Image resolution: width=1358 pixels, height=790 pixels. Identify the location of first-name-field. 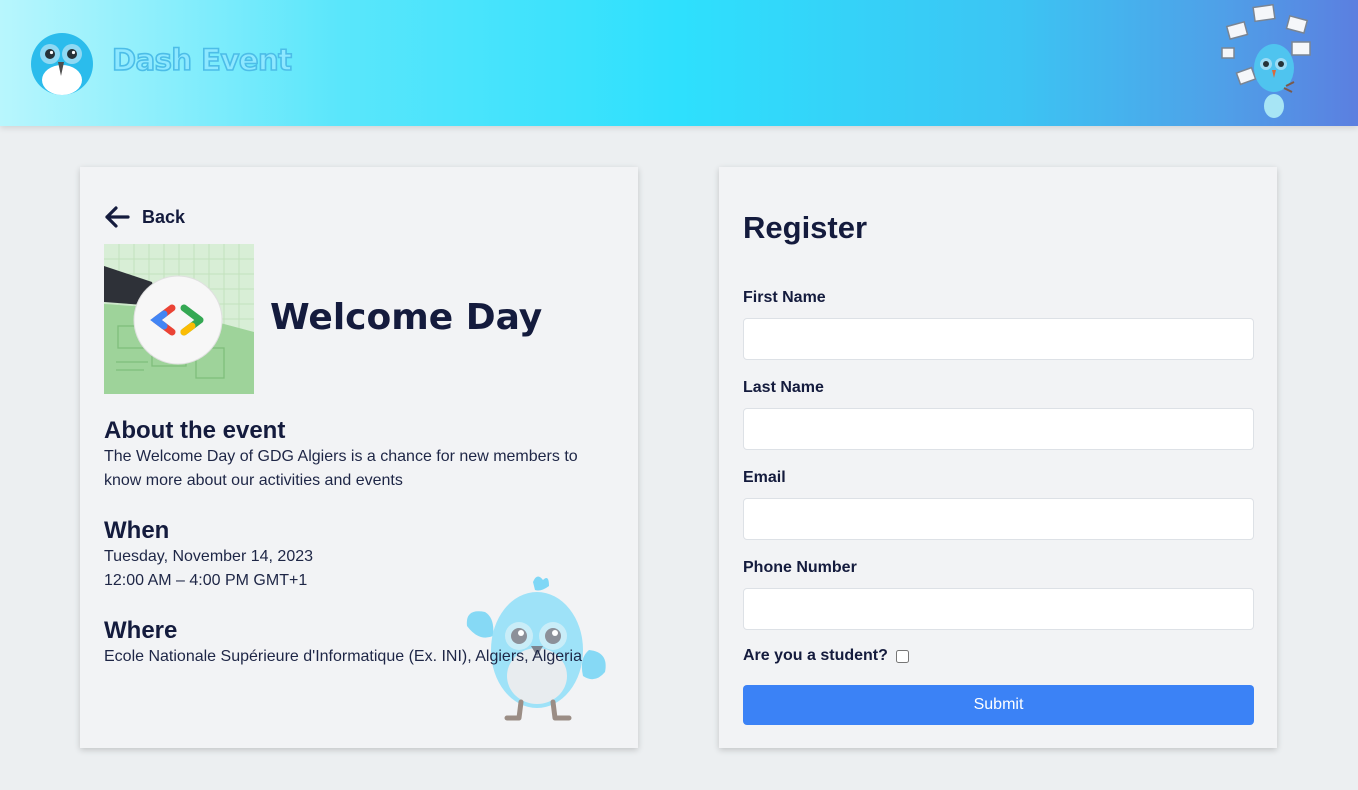
(998, 339).